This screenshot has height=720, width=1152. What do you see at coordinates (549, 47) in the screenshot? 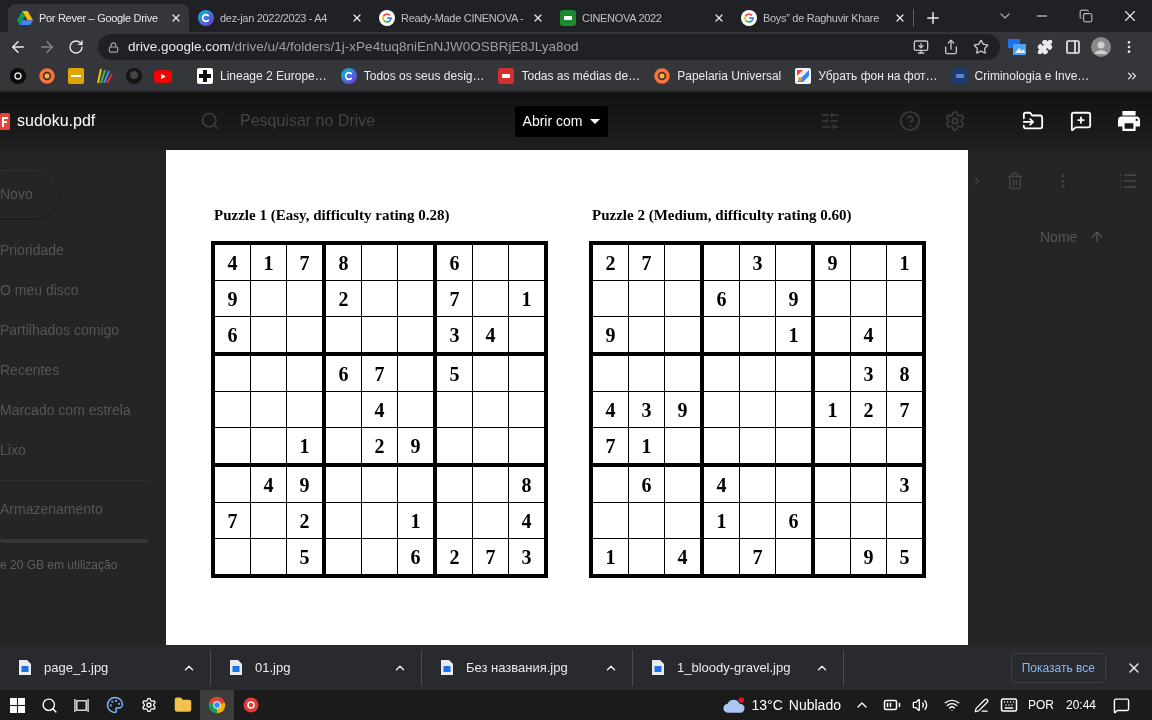
I see `address-bar: drive.google.com/drive/u/4/folders/1j-xPe4tuq8niEnNJW0OSBRjE8JLya8od` at bounding box center [549, 47].